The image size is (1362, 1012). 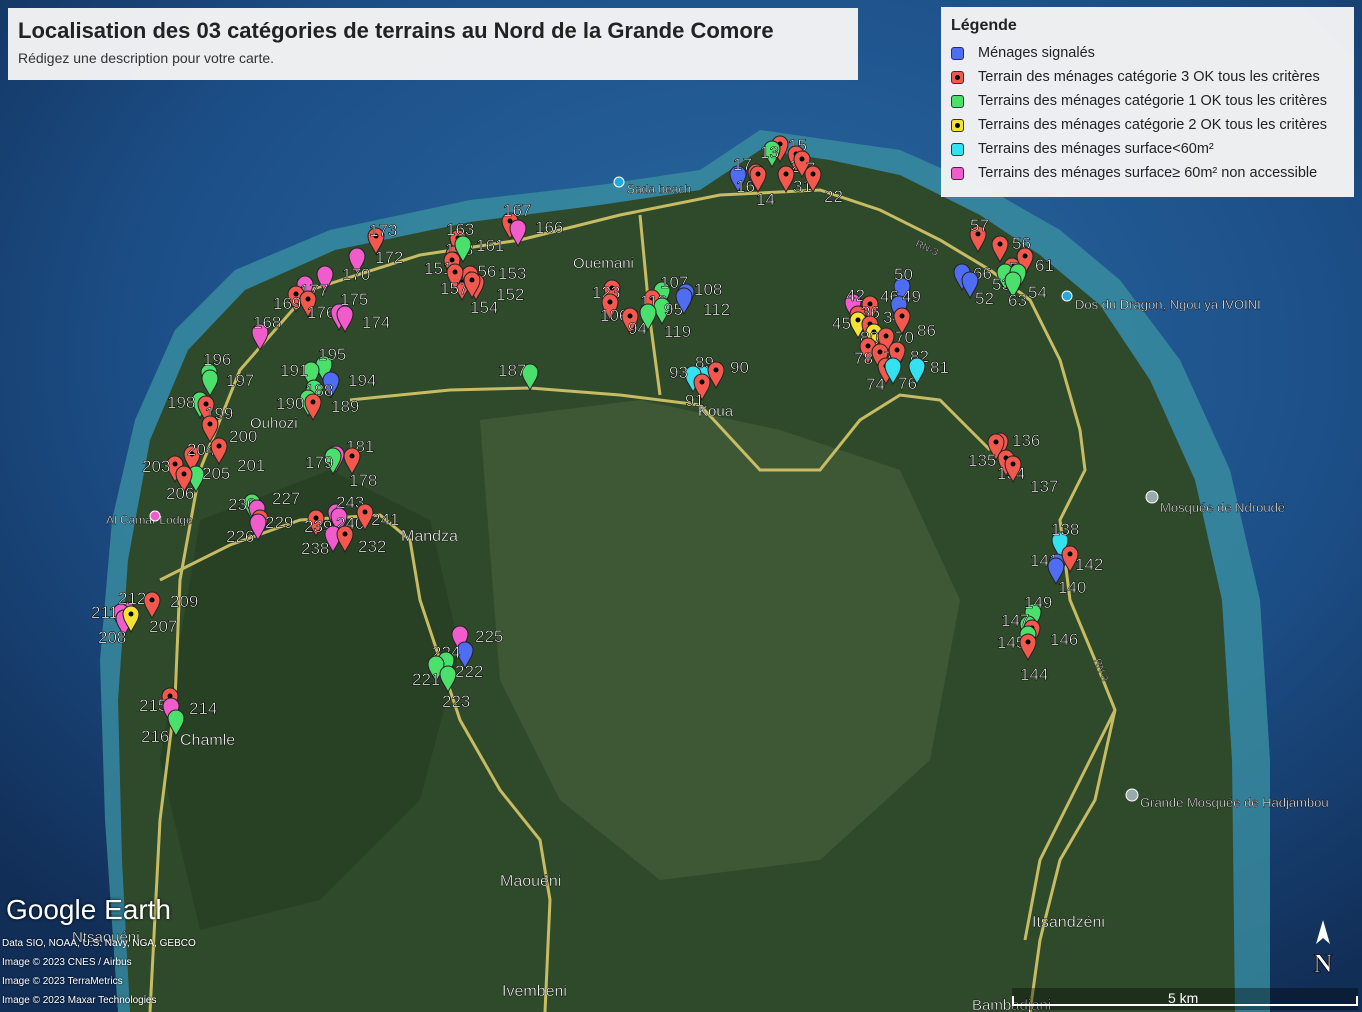 I want to click on scale-label: 5 km, so click(x=1183, y=998).